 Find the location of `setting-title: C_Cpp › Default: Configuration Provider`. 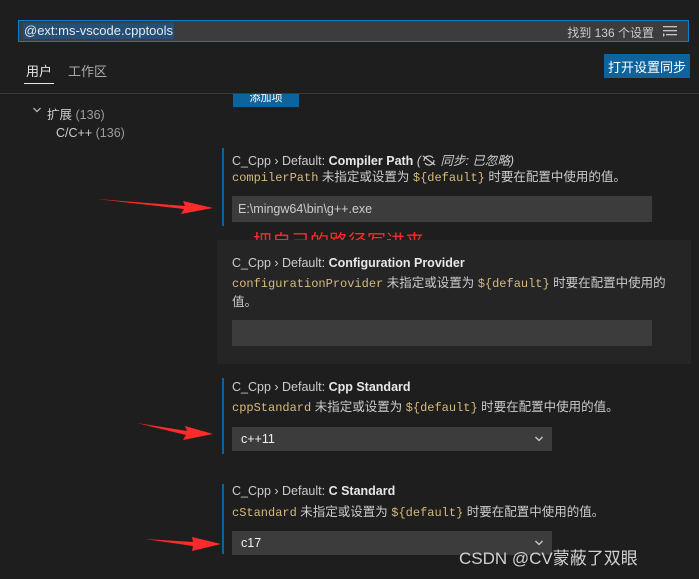

setting-title: C_Cpp › Default: Configuration Provider is located at coordinates (348, 263).